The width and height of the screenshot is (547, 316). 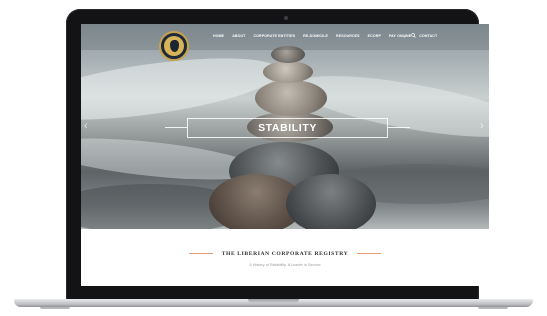 What do you see at coordinates (482, 126) in the screenshot?
I see `slider-next-arrow: ›` at bounding box center [482, 126].